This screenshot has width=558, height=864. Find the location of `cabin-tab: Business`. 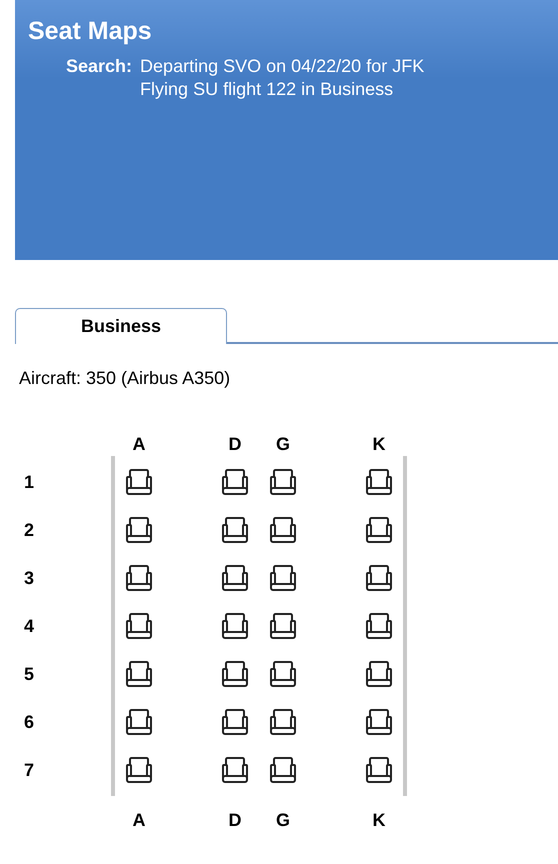

cabin-tab: Business is located at coordinates (121, 326).